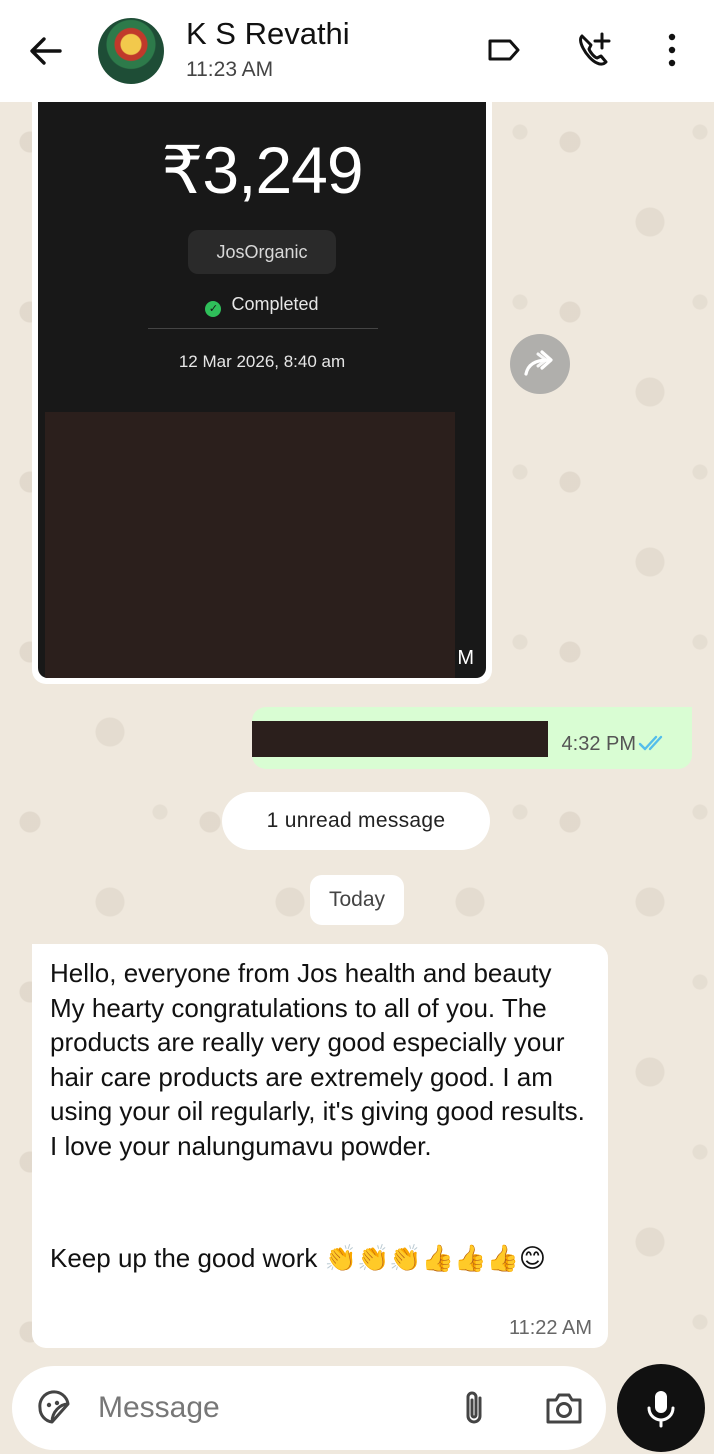  I want to click on back-arrow-icon, so click(46, 51).